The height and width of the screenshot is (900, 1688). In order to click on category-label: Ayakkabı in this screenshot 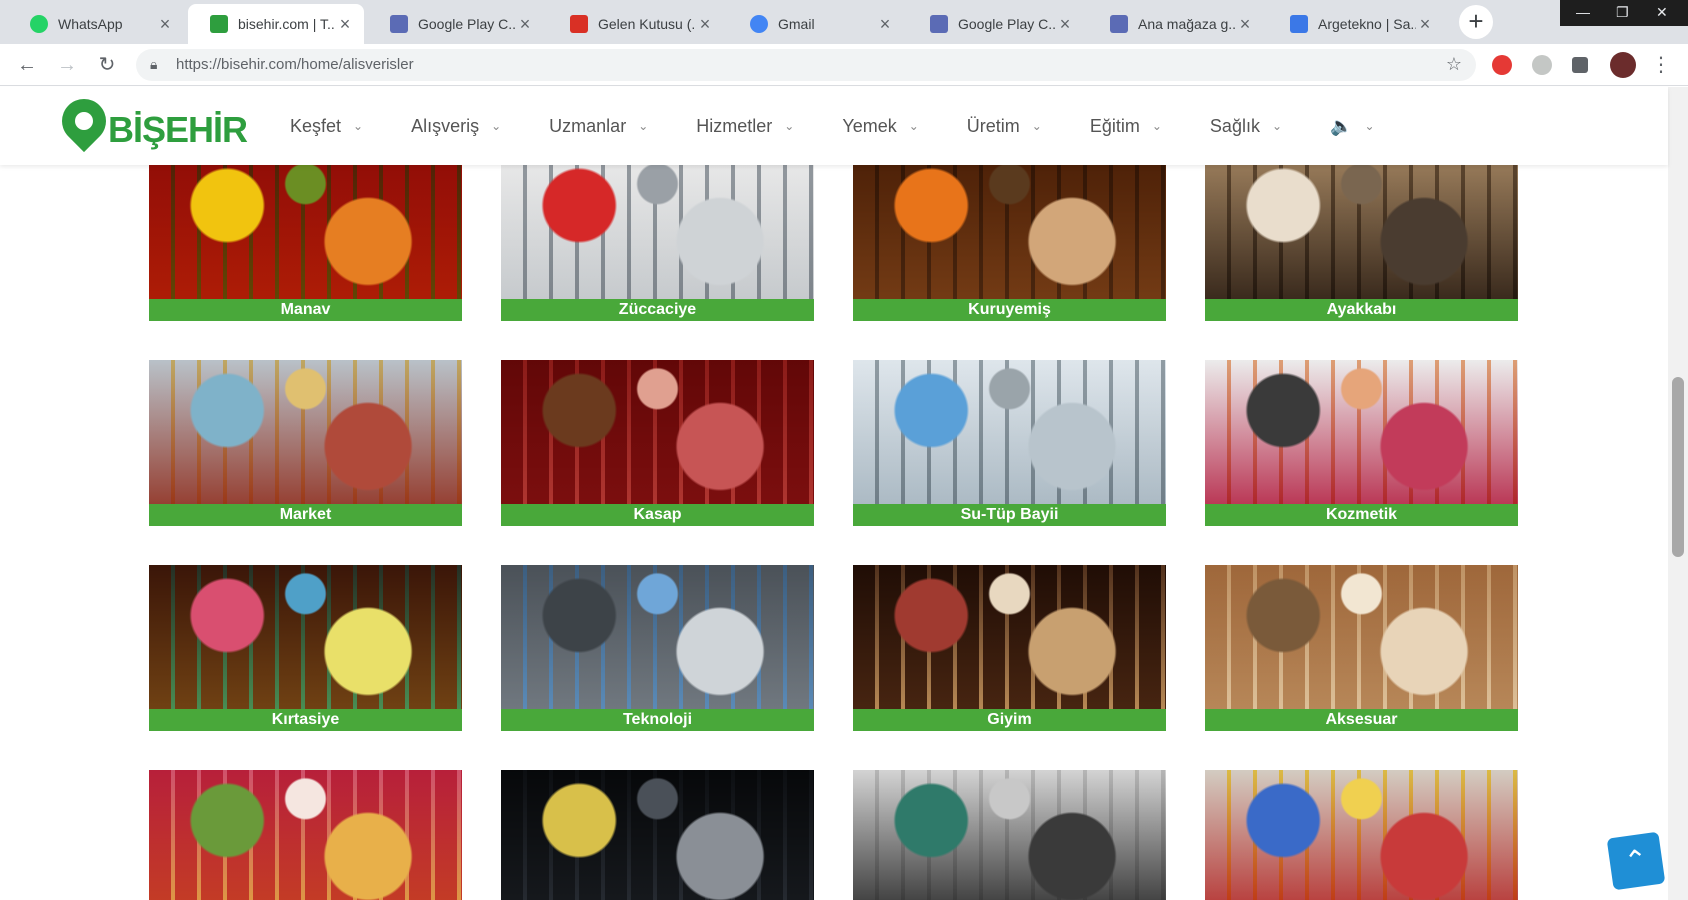, I will do `click(1361, 310)`.